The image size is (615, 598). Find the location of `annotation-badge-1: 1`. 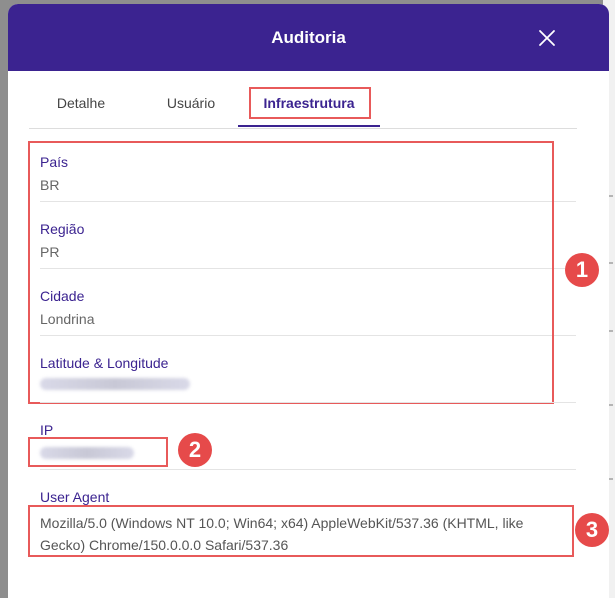

annotation-badge-1: 1 is located at coordinates (582, 270).